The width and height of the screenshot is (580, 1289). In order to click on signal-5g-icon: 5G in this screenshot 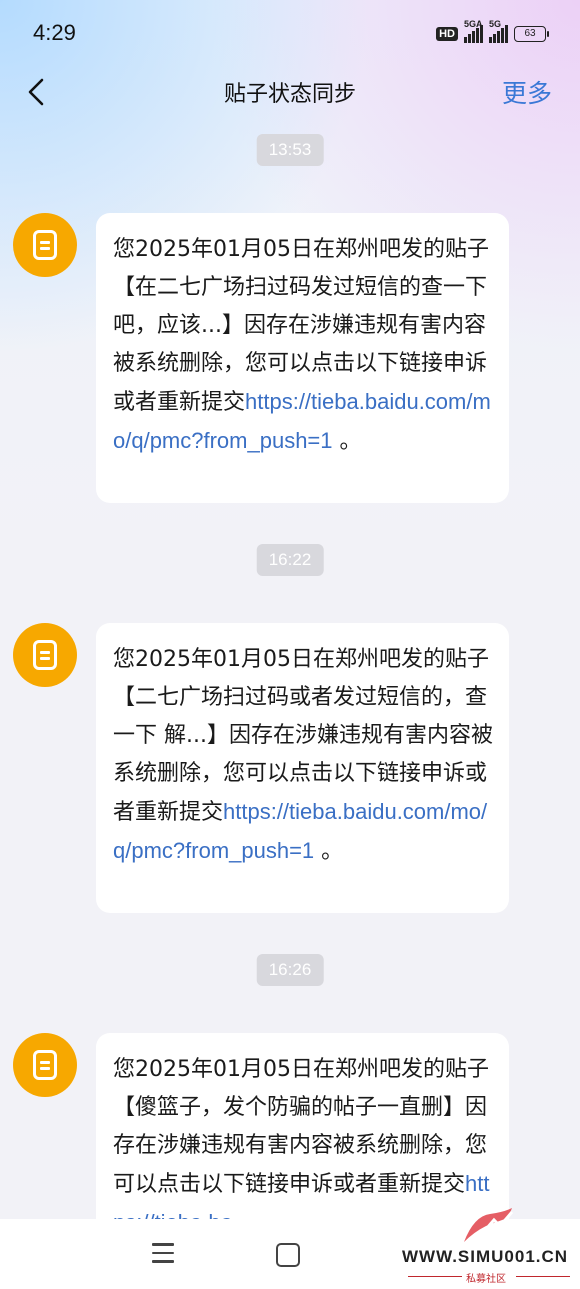, I will do `click(498, 31)`.